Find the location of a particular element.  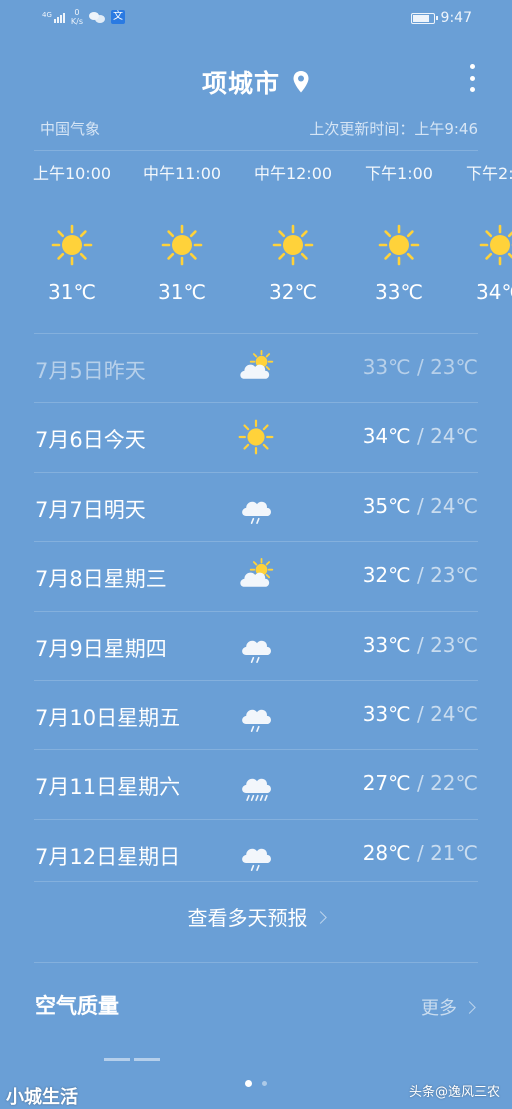

forecast-row: 7月6日今天 34℃ / 24℃ is located at coordinates (256, 436).